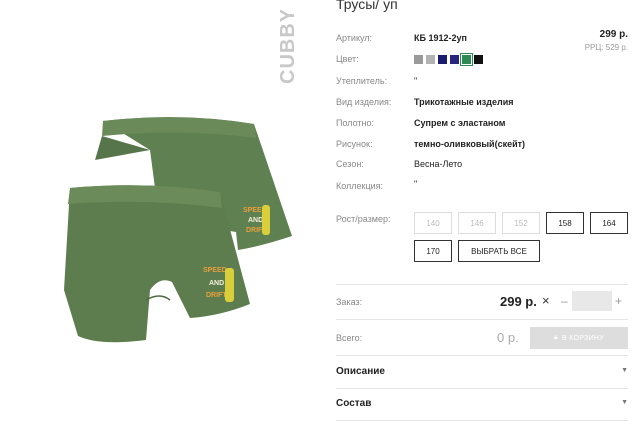 The image size is (640, 428). What do you see at coordinates (288, 47) in the screenshot?
I see `brand-logo-text: CUBBY` at bounding box center [288, 47].